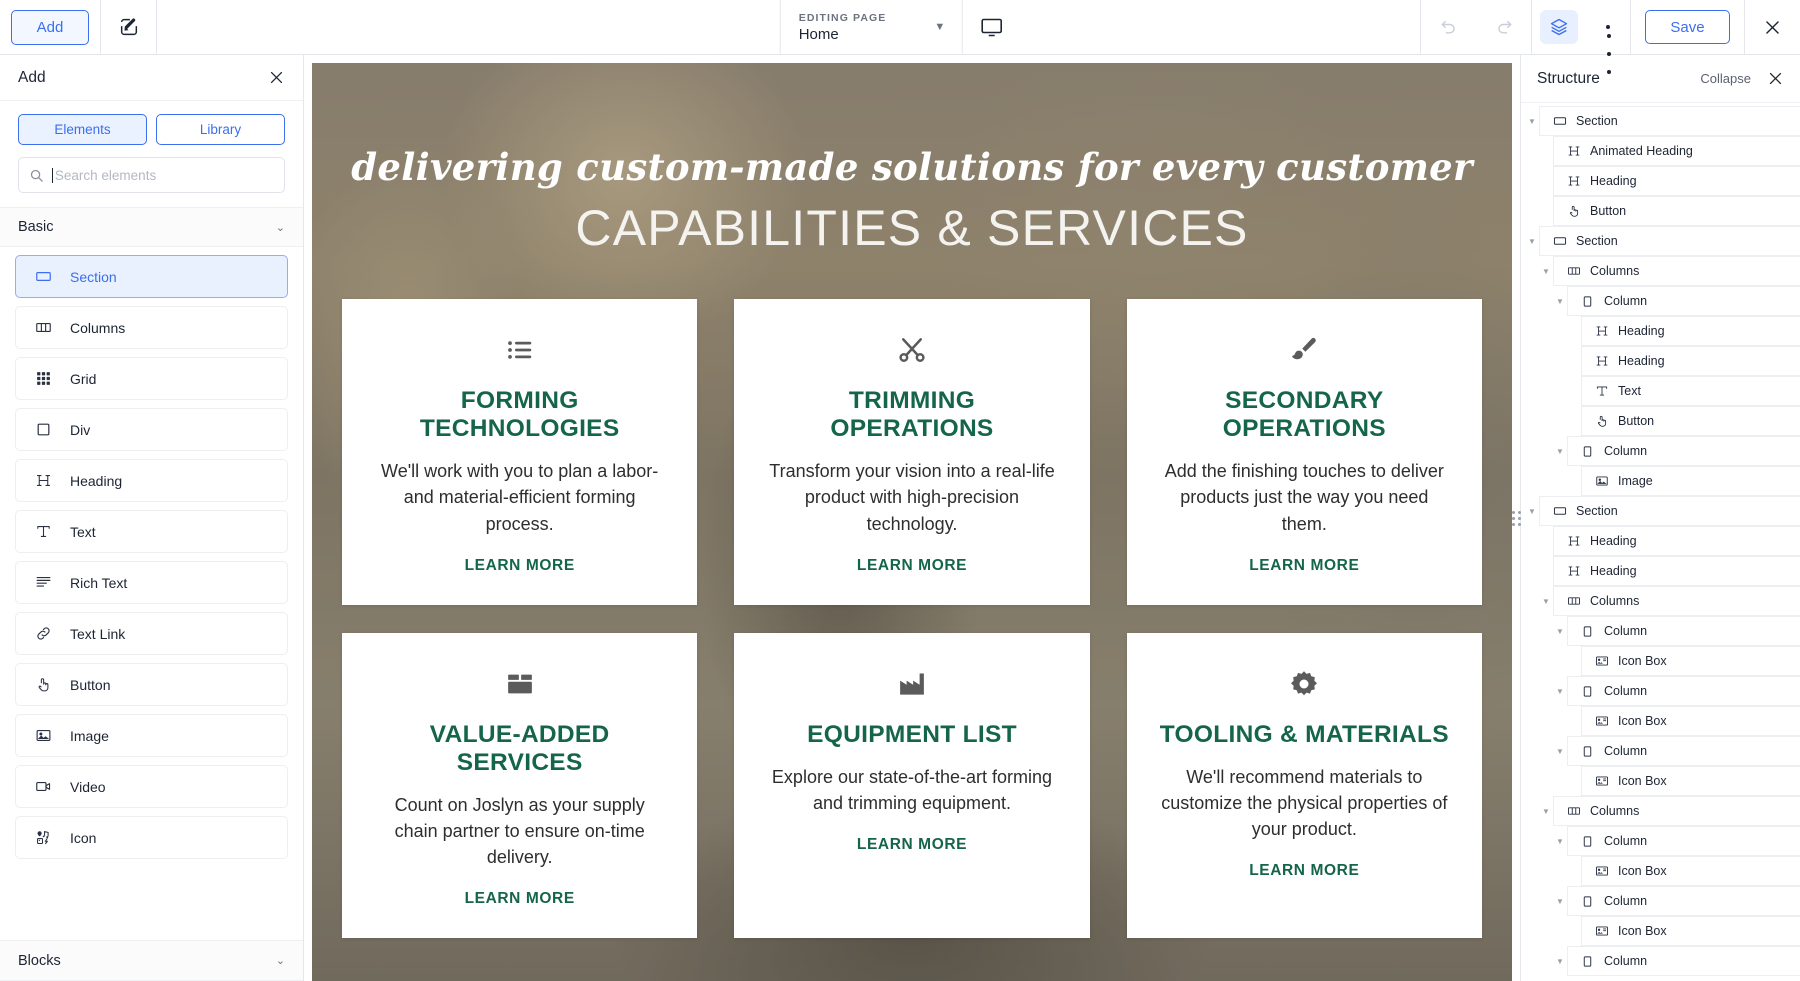  What do you see at coordinates (93, 276) in the screenshot?
I see `element-item-label: Section` at bounding box center [93, 276].